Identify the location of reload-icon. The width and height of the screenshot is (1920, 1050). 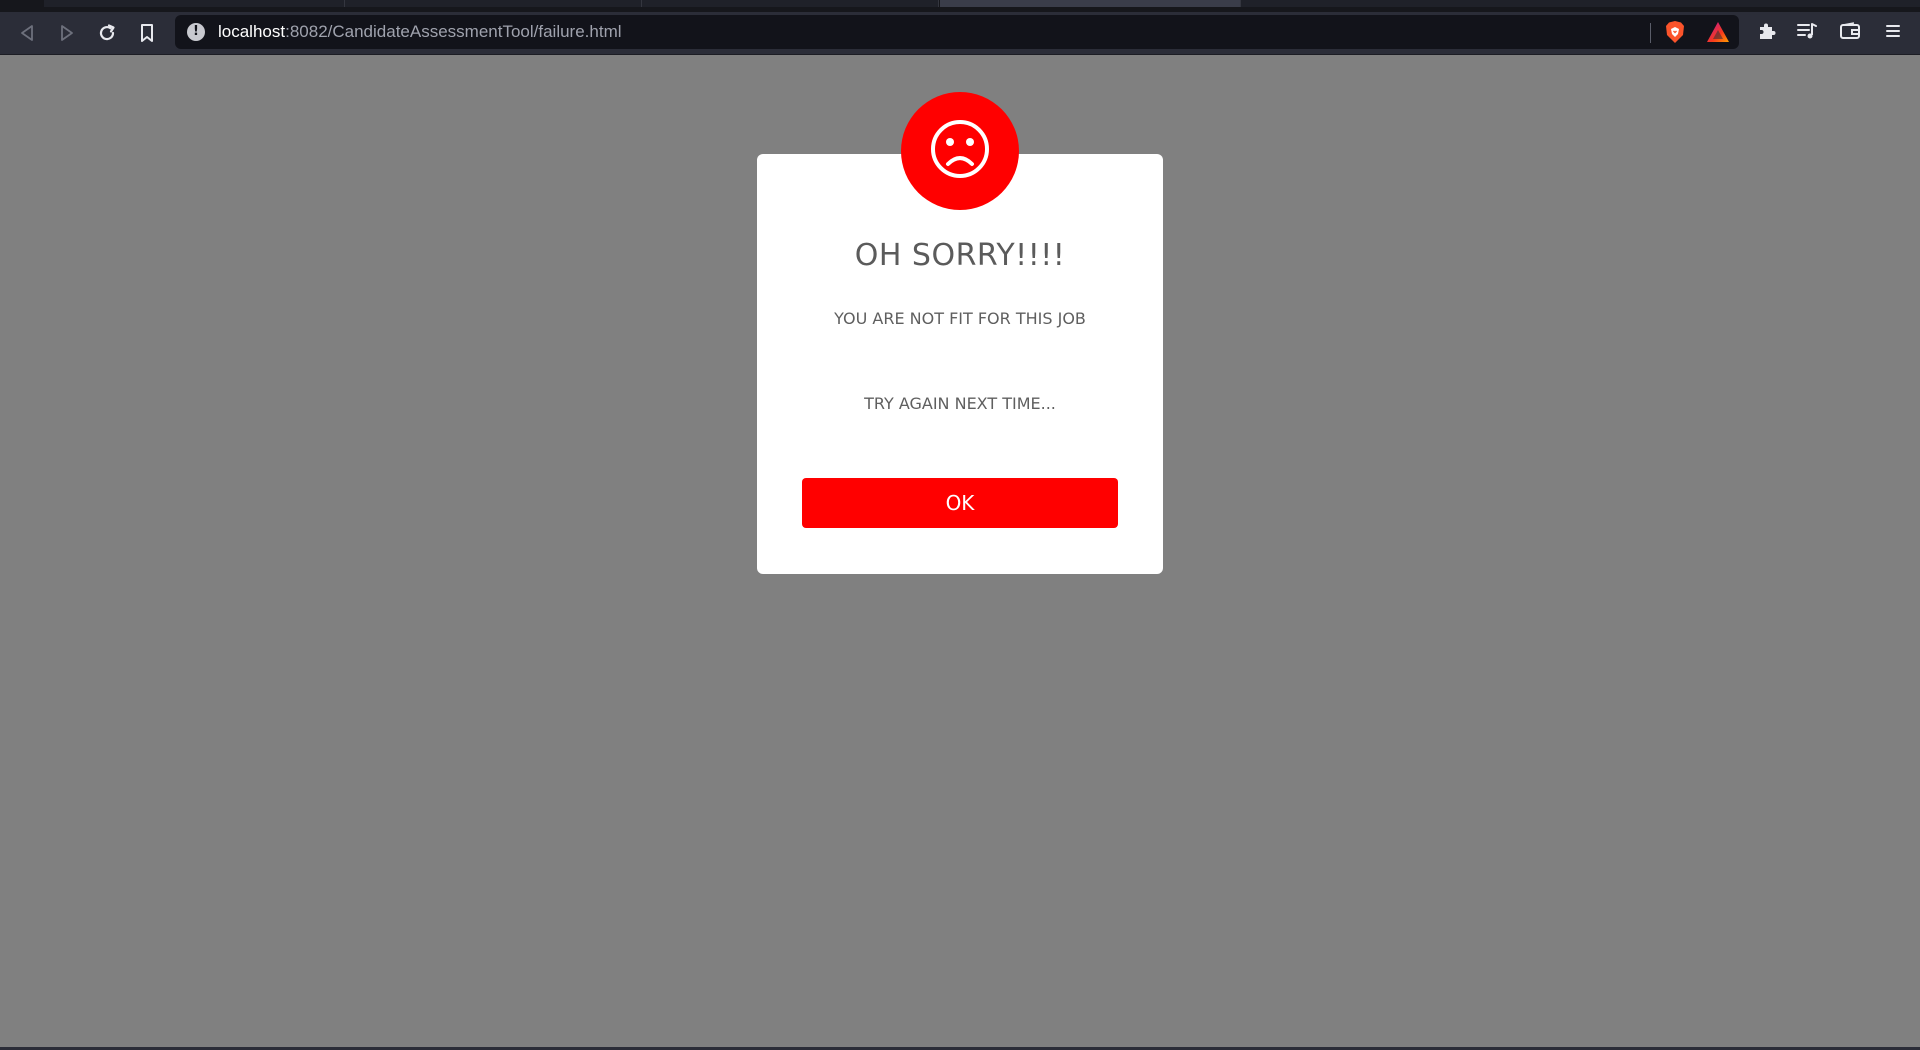
(107, 33).